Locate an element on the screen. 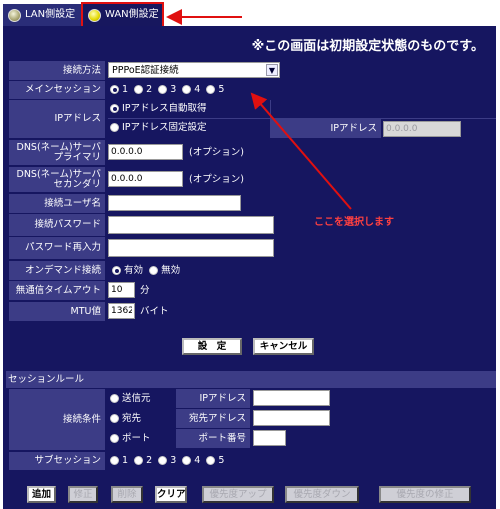  ip-auto-radio is located at coordinates (114, 108).